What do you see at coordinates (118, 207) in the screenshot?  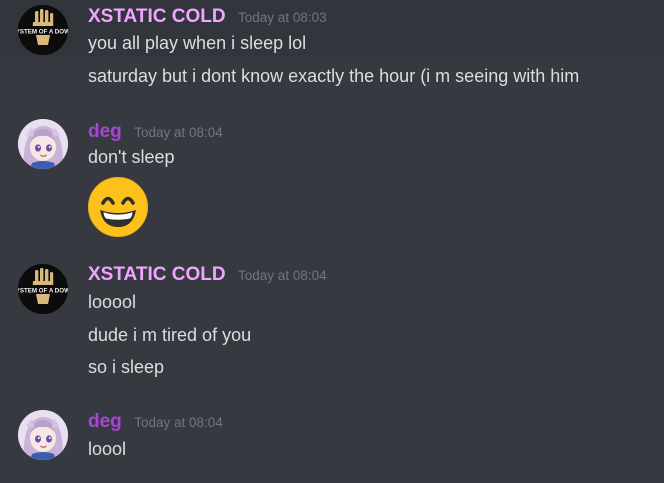 I see `grinning-face-with-smiling-eyes-icon` at bounding box center [118, 207].